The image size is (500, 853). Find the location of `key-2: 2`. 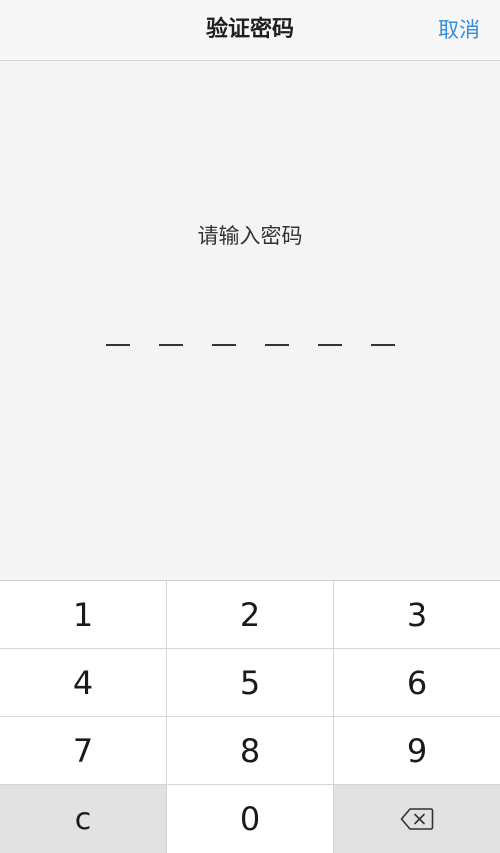

key-2: 2 is located at coordinates (250, 615).